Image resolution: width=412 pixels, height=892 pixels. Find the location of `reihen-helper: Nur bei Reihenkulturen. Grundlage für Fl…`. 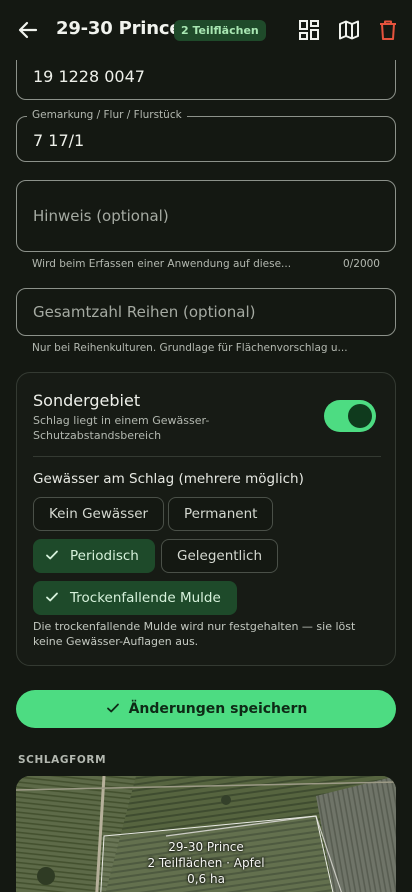

reihen-helper: Nur bei Reihenkulturen. Grundlage für Fl… is located at coordinates (190, 348).